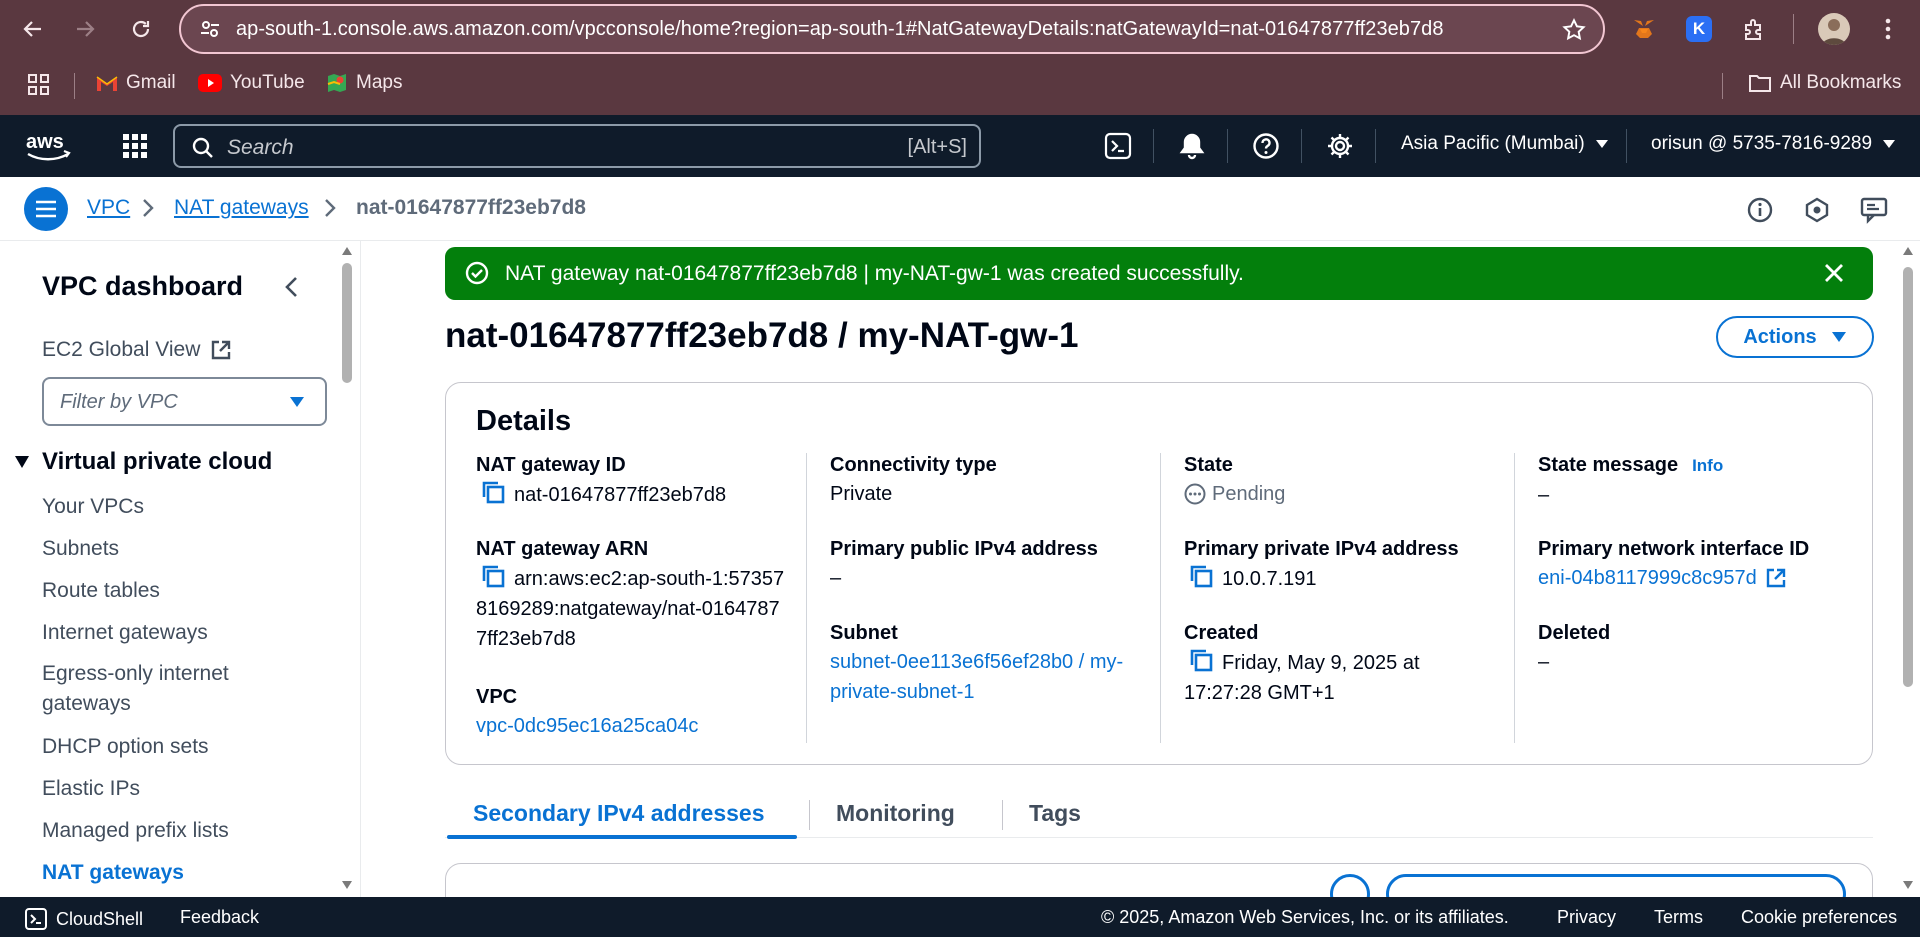 The height and width of the screenshot is (937, 1920). Describe the element at coordinates (297, 402) in the screenshot. I see `caret-down-icon` at that location.